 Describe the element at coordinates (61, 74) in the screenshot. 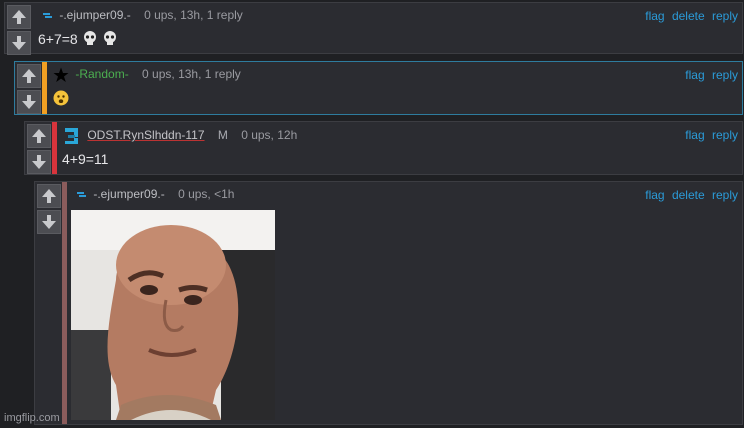

I see `black-star-icon` at that location.